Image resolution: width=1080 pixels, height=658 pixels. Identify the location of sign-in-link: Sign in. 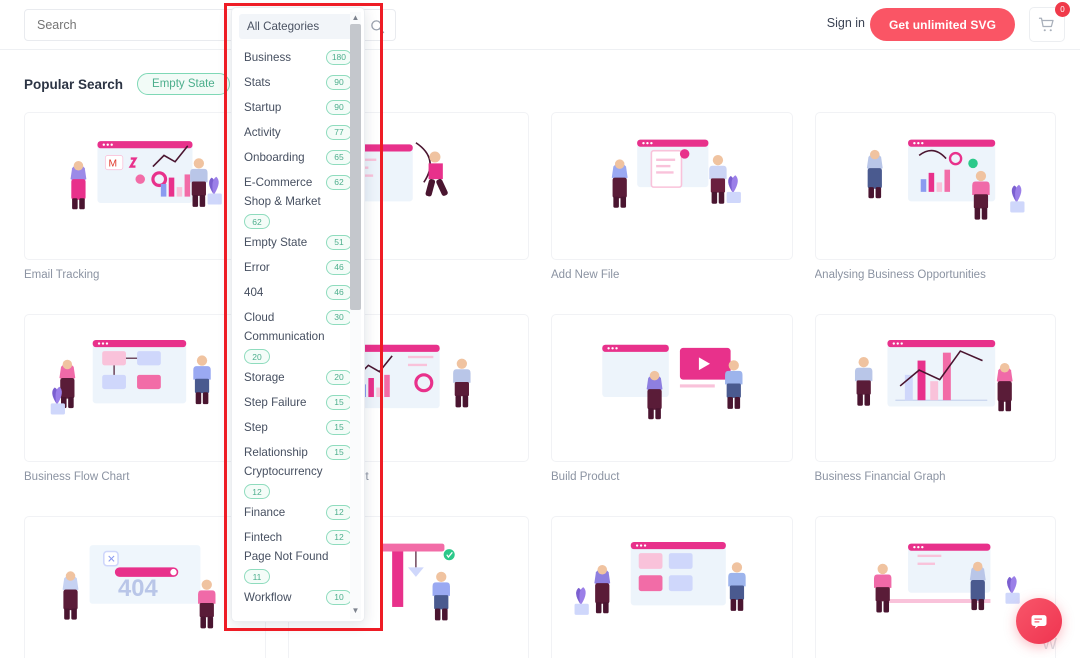
(846, 23).